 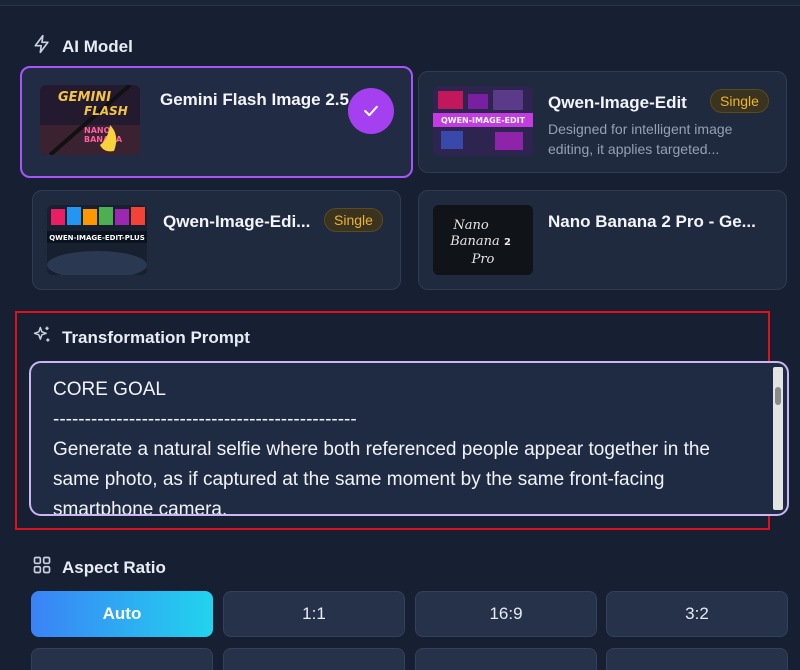 What do you see at coordinates (400, 3) in the screenshot?
I see `top-divider` at bounding box center [400, 3].